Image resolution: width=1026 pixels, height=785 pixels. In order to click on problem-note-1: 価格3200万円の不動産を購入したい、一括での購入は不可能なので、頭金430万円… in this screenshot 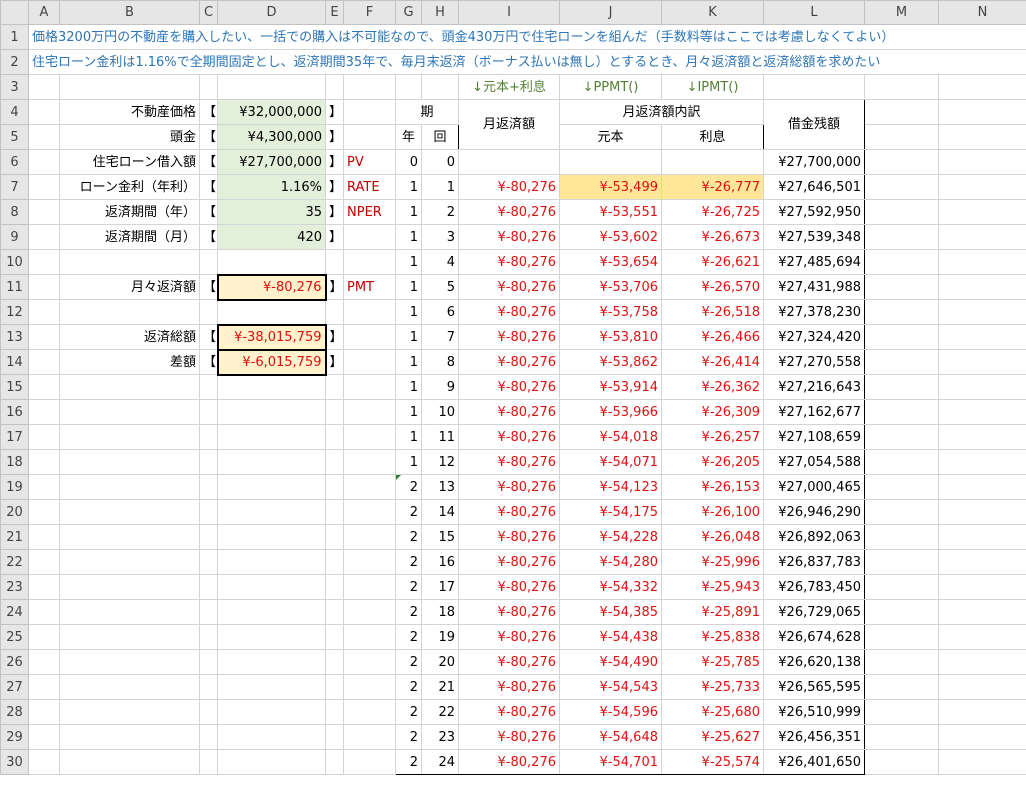, I will do `click(527, 37)`.